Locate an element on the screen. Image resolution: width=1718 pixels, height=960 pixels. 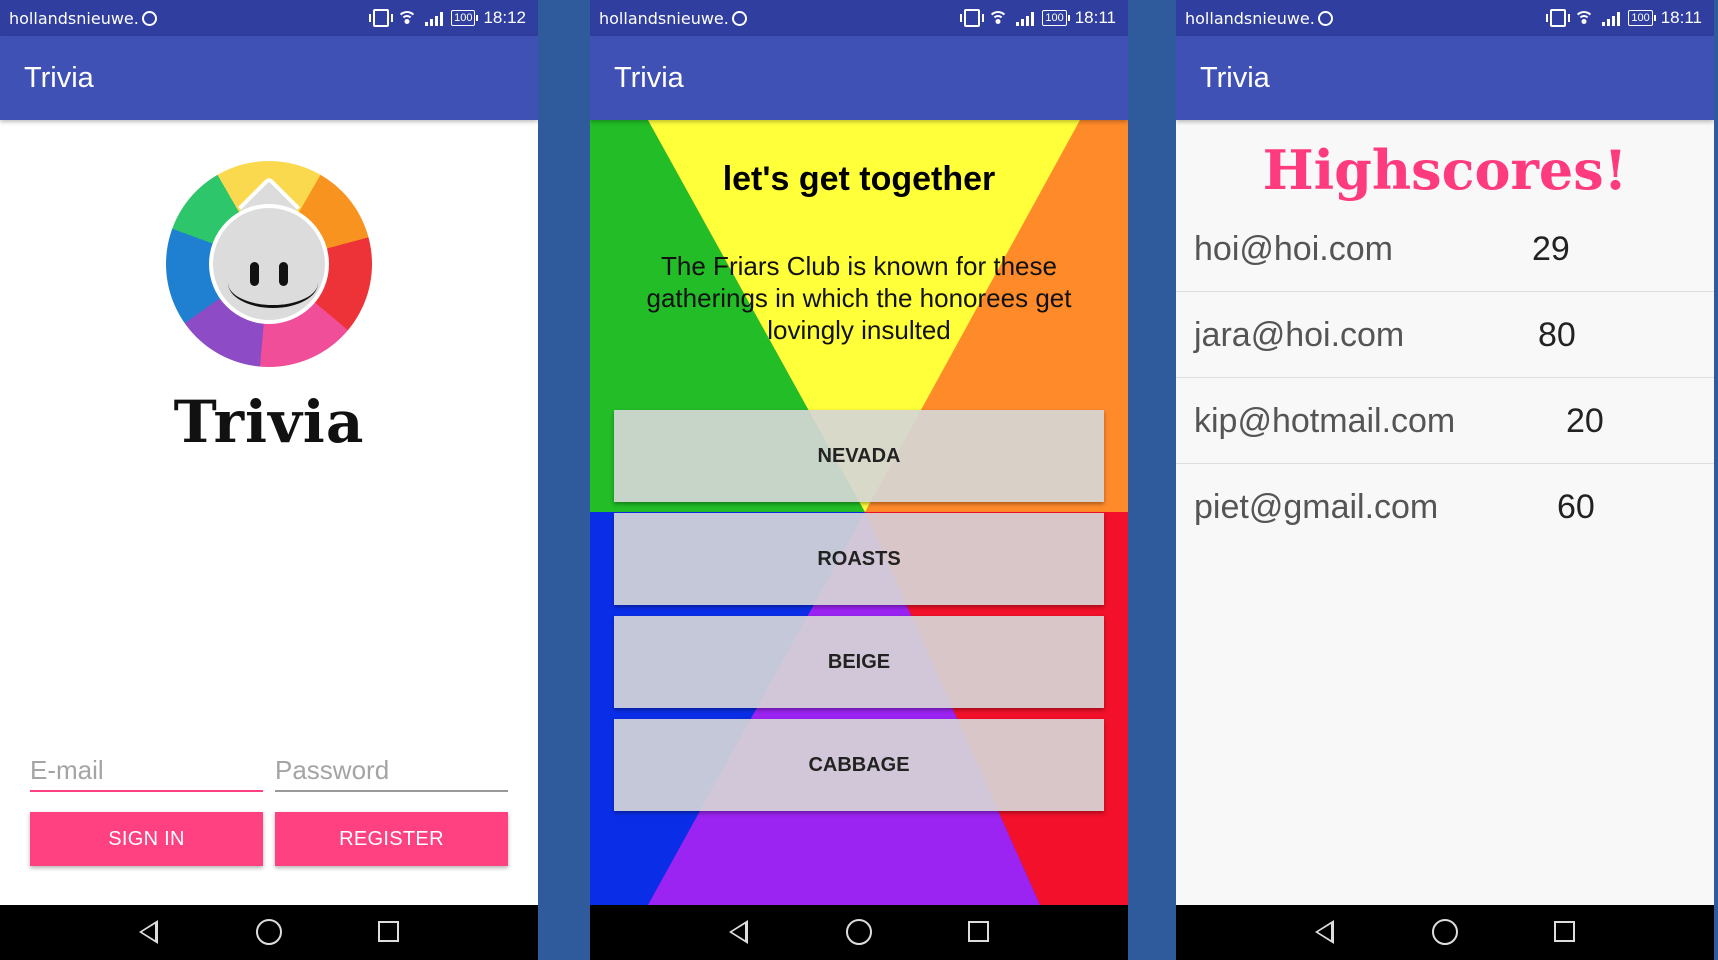
score-email: jara@hoi.com is located at coordinates (1299, 335).